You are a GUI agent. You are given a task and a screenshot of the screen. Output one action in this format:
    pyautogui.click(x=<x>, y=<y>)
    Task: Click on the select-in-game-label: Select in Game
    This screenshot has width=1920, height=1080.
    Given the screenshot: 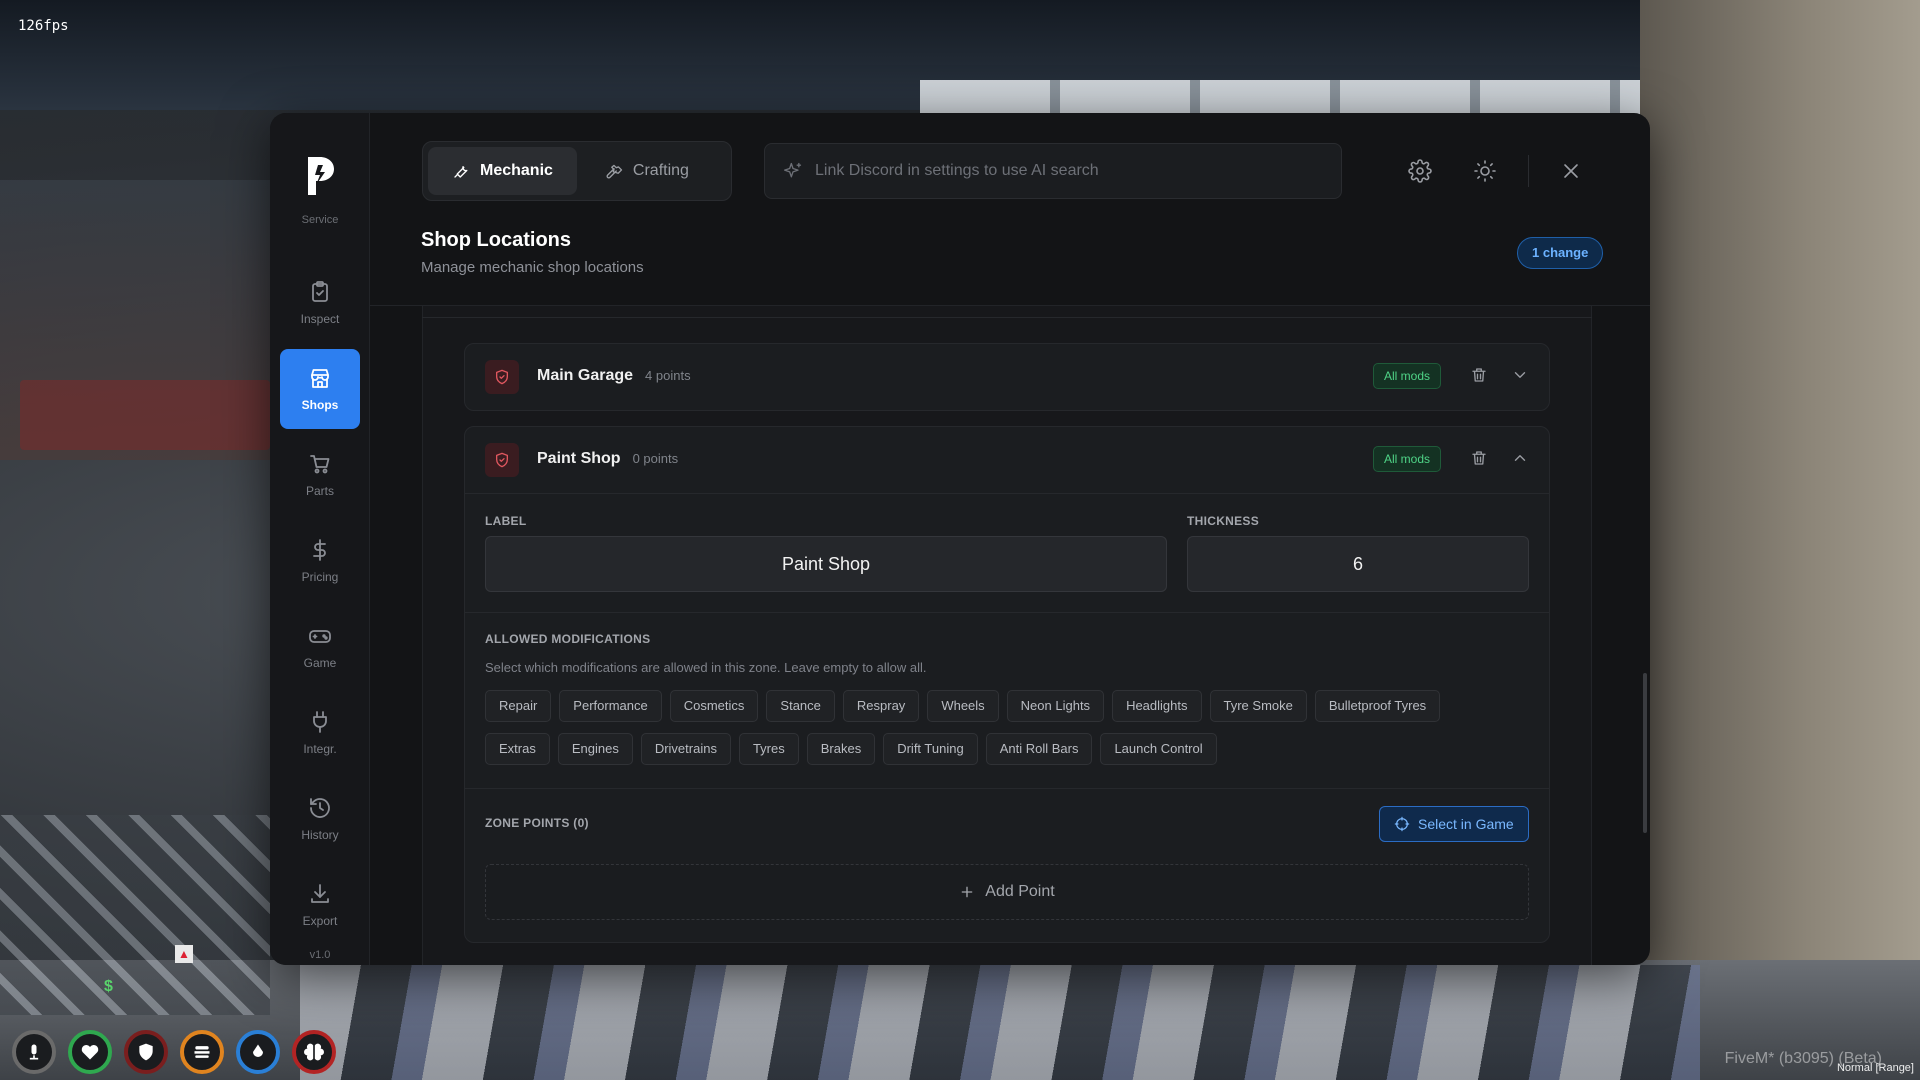 What is the action you would take?
    pyautogui.click(x=1466, y=824)
    